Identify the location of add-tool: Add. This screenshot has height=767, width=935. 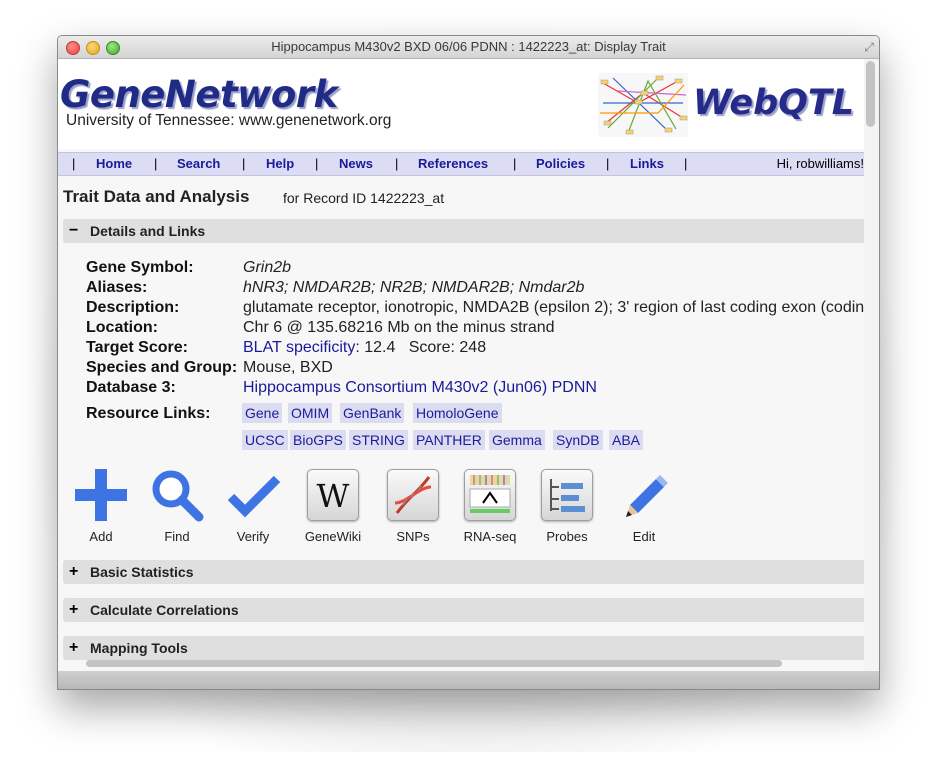
(101, 505).